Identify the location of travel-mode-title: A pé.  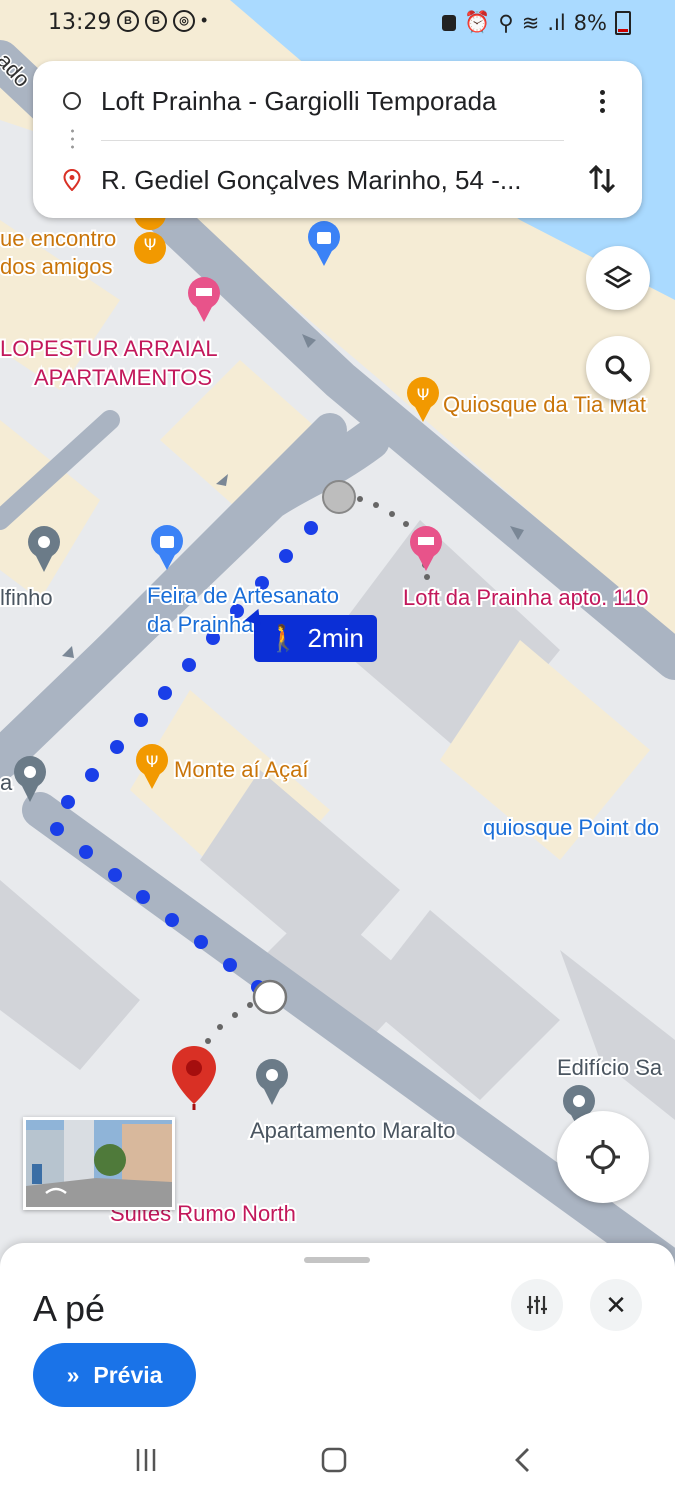
(69, 1308).